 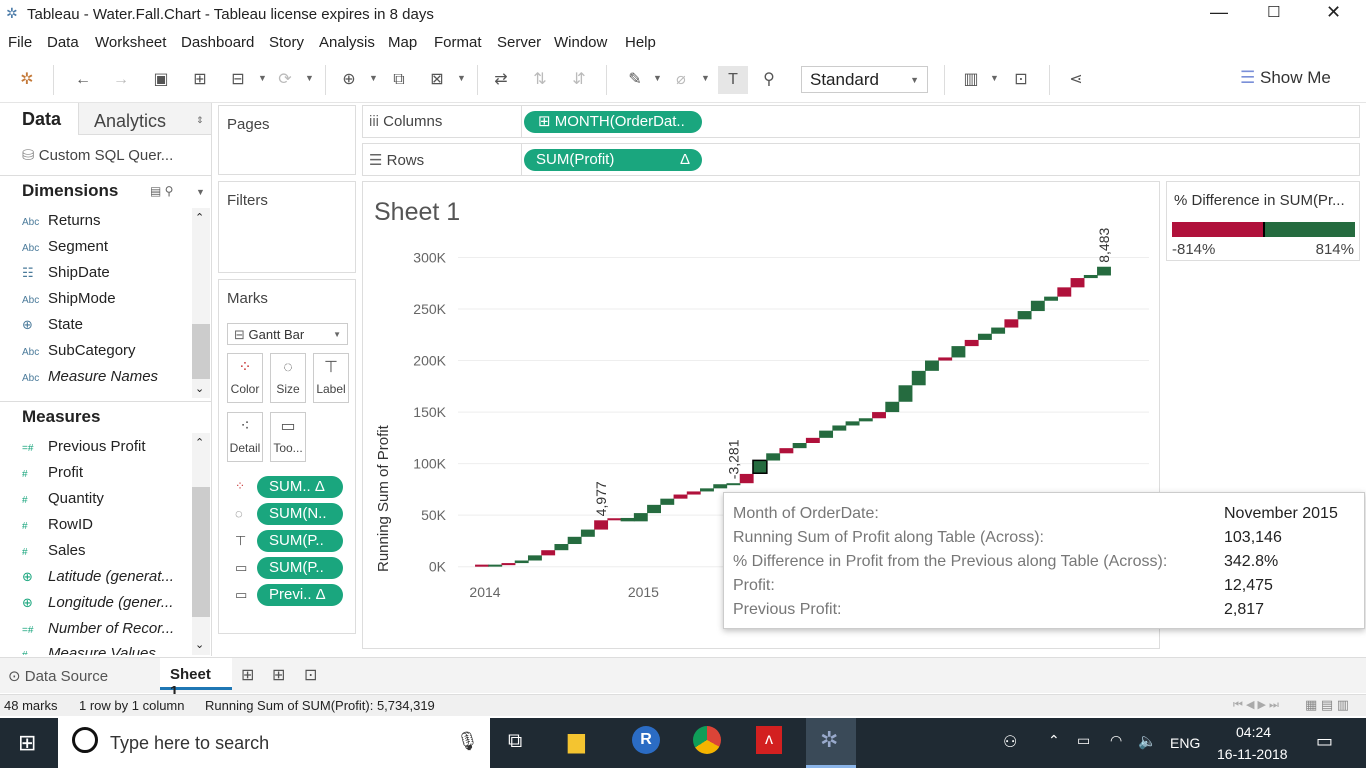 What do you see at coordinates (201, 544) in the screenshot?
I see `measures-scrollbar: ⌃ ⌄` at bounding box center [201, 544].